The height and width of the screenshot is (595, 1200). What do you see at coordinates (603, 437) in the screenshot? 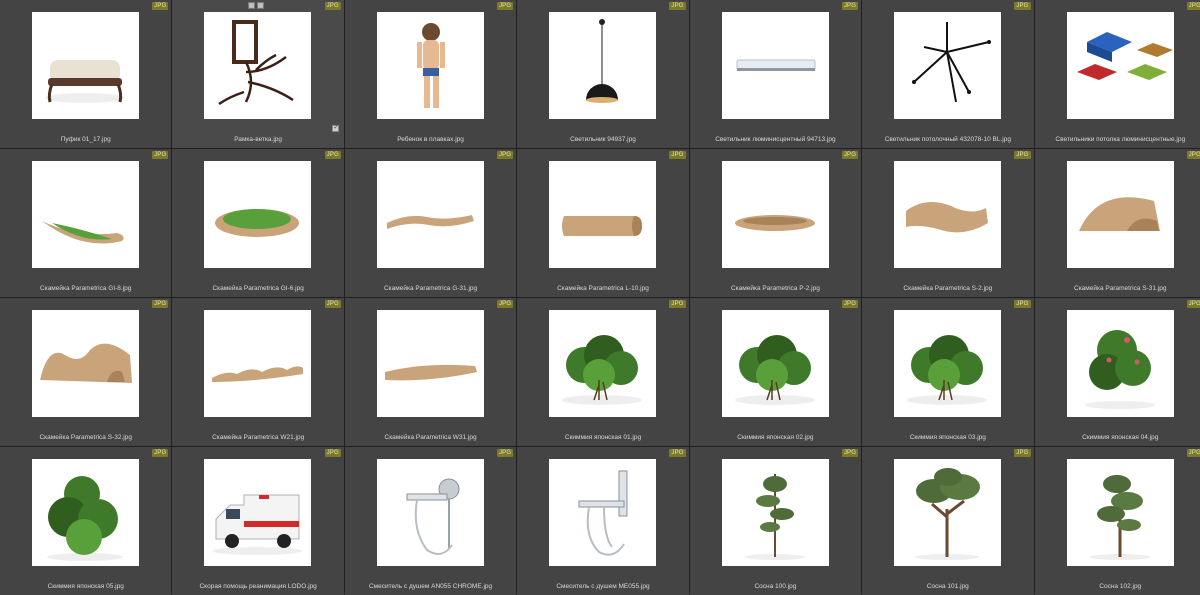
I see `file-name: Скиммия японская 01.jpg` at bounding box center [603, 437].